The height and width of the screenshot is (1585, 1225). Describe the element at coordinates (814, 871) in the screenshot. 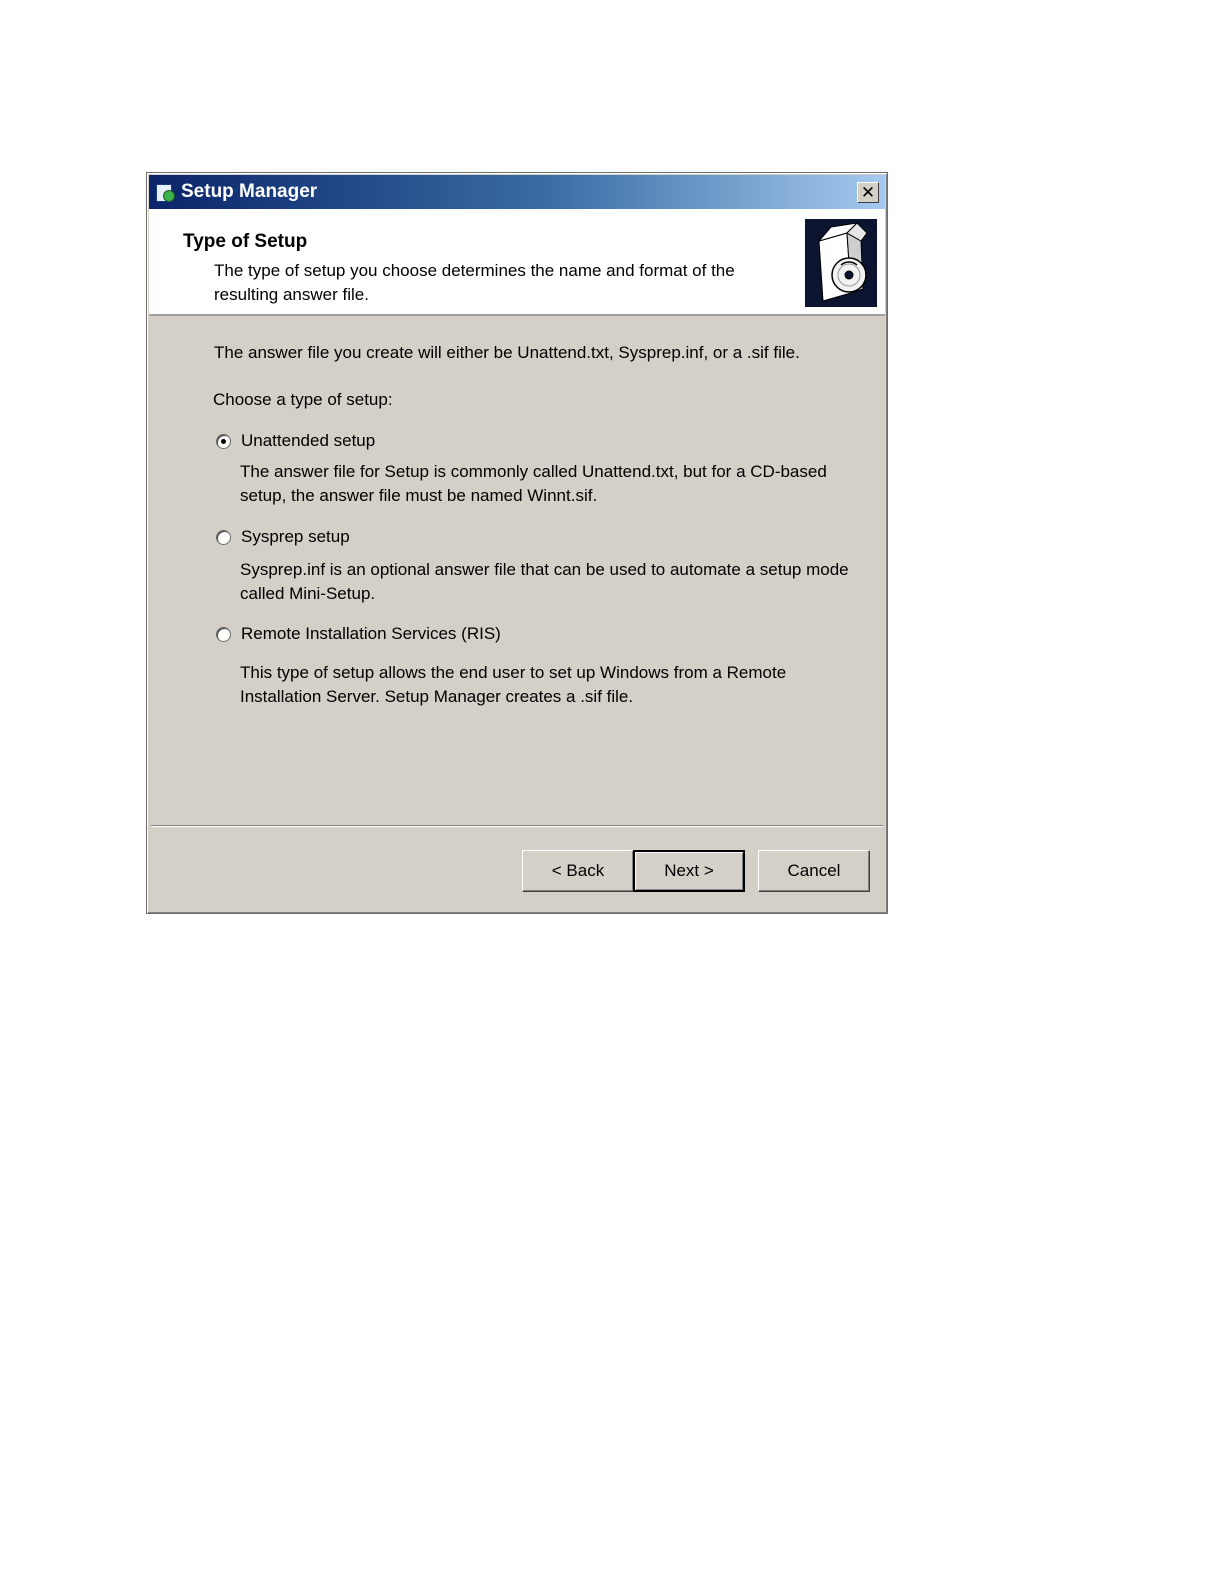

I see `cancel-button: Cancel` at that location.